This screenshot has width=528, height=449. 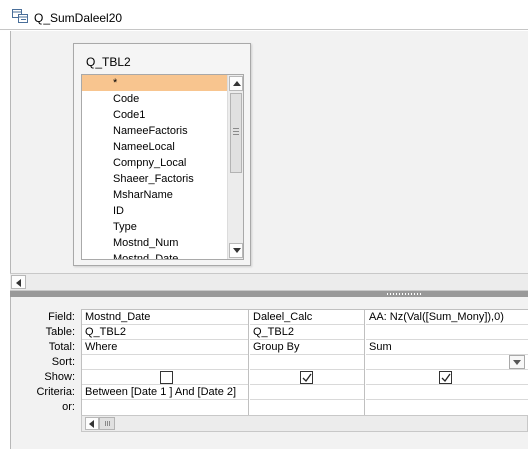 I want to click on row-label-or: or:, so click(x=68, y=407).